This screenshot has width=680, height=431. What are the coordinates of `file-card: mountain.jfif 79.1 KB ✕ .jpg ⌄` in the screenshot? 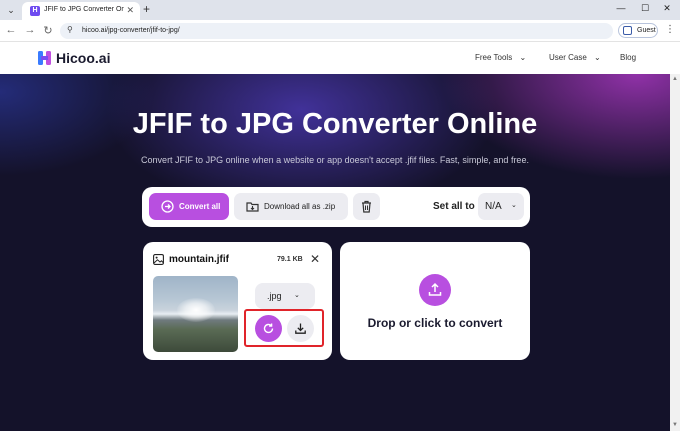 It's located at (237, 301).